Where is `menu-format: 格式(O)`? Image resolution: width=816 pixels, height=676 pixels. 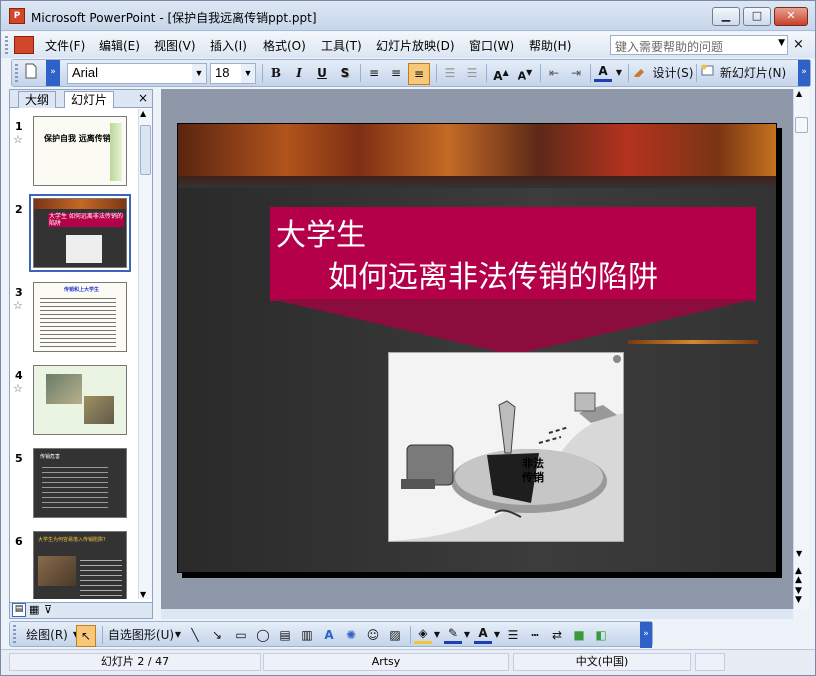 menu-format: 格式(O) is located at coordinates (284, 45).